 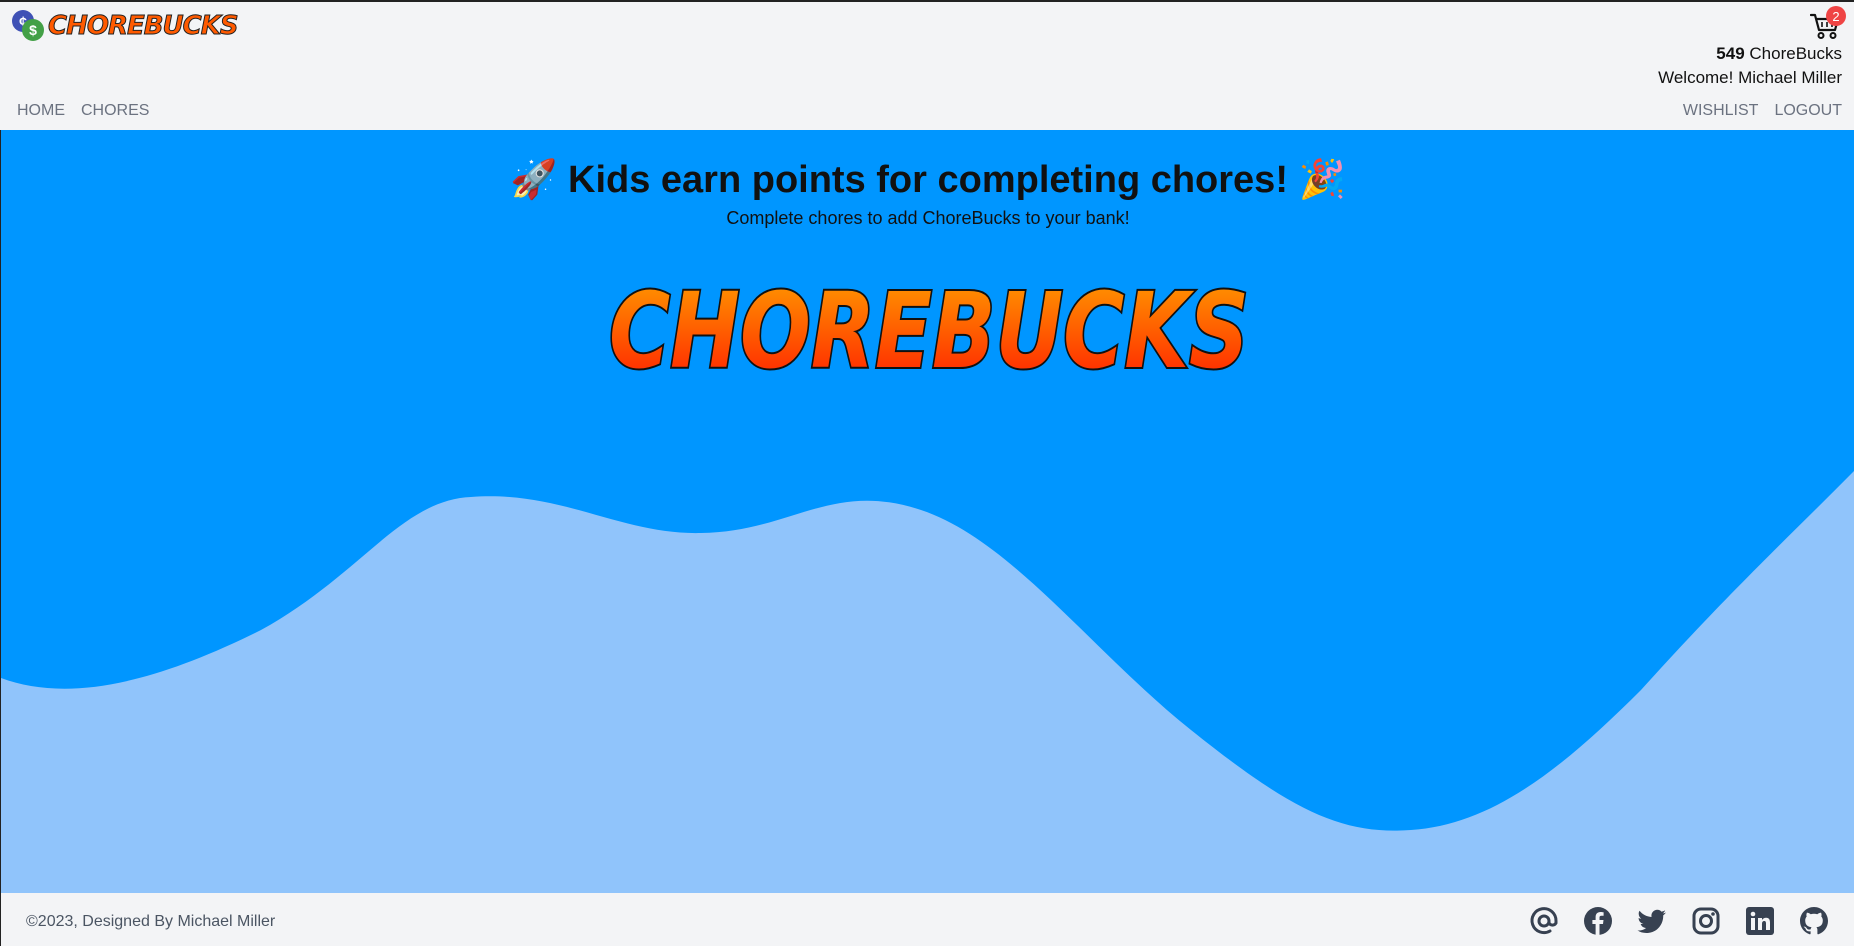 What do you see at coordinates (1808, 111) in the screenshot?
I see `nav-logout-link: LOGOUT` at bounding box center [1808, 111].